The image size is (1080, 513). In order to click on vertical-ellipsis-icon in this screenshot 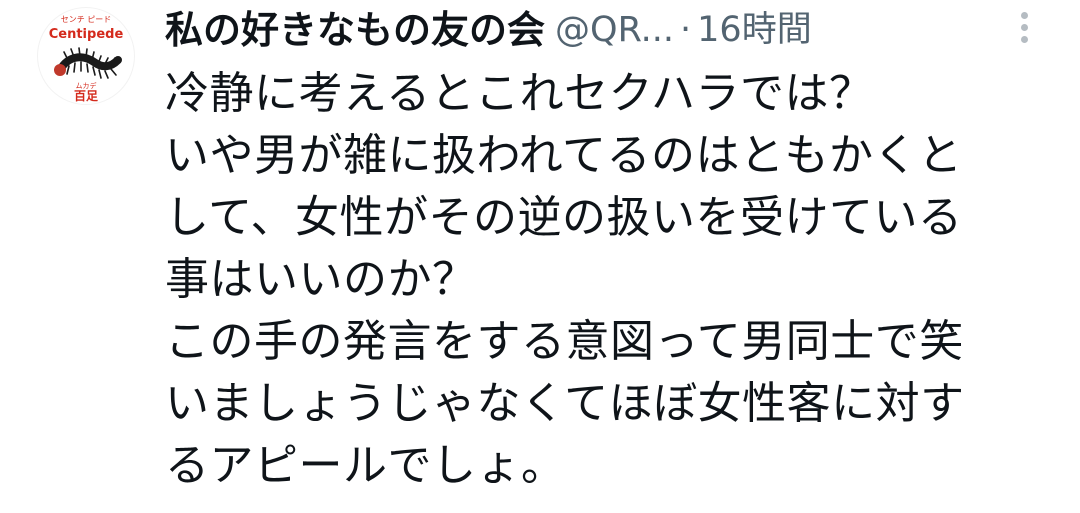, I will do `click(1024, 15)`.